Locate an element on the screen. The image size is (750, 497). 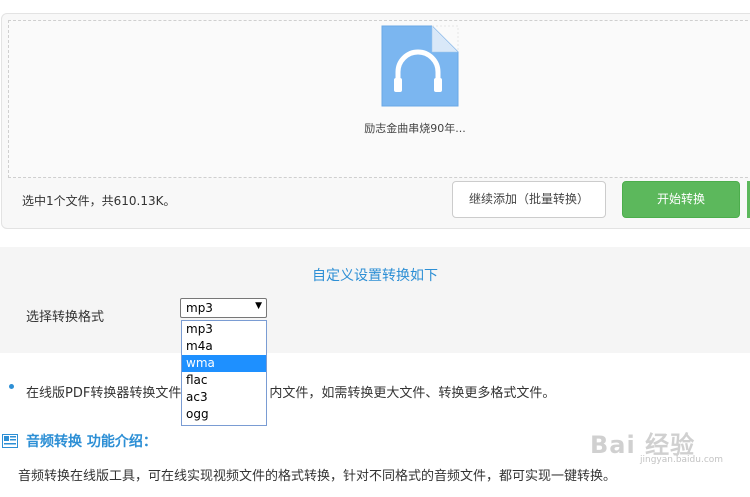
continue-add-button: 继续添加（批量转换） is located at coordinates (529, 199).